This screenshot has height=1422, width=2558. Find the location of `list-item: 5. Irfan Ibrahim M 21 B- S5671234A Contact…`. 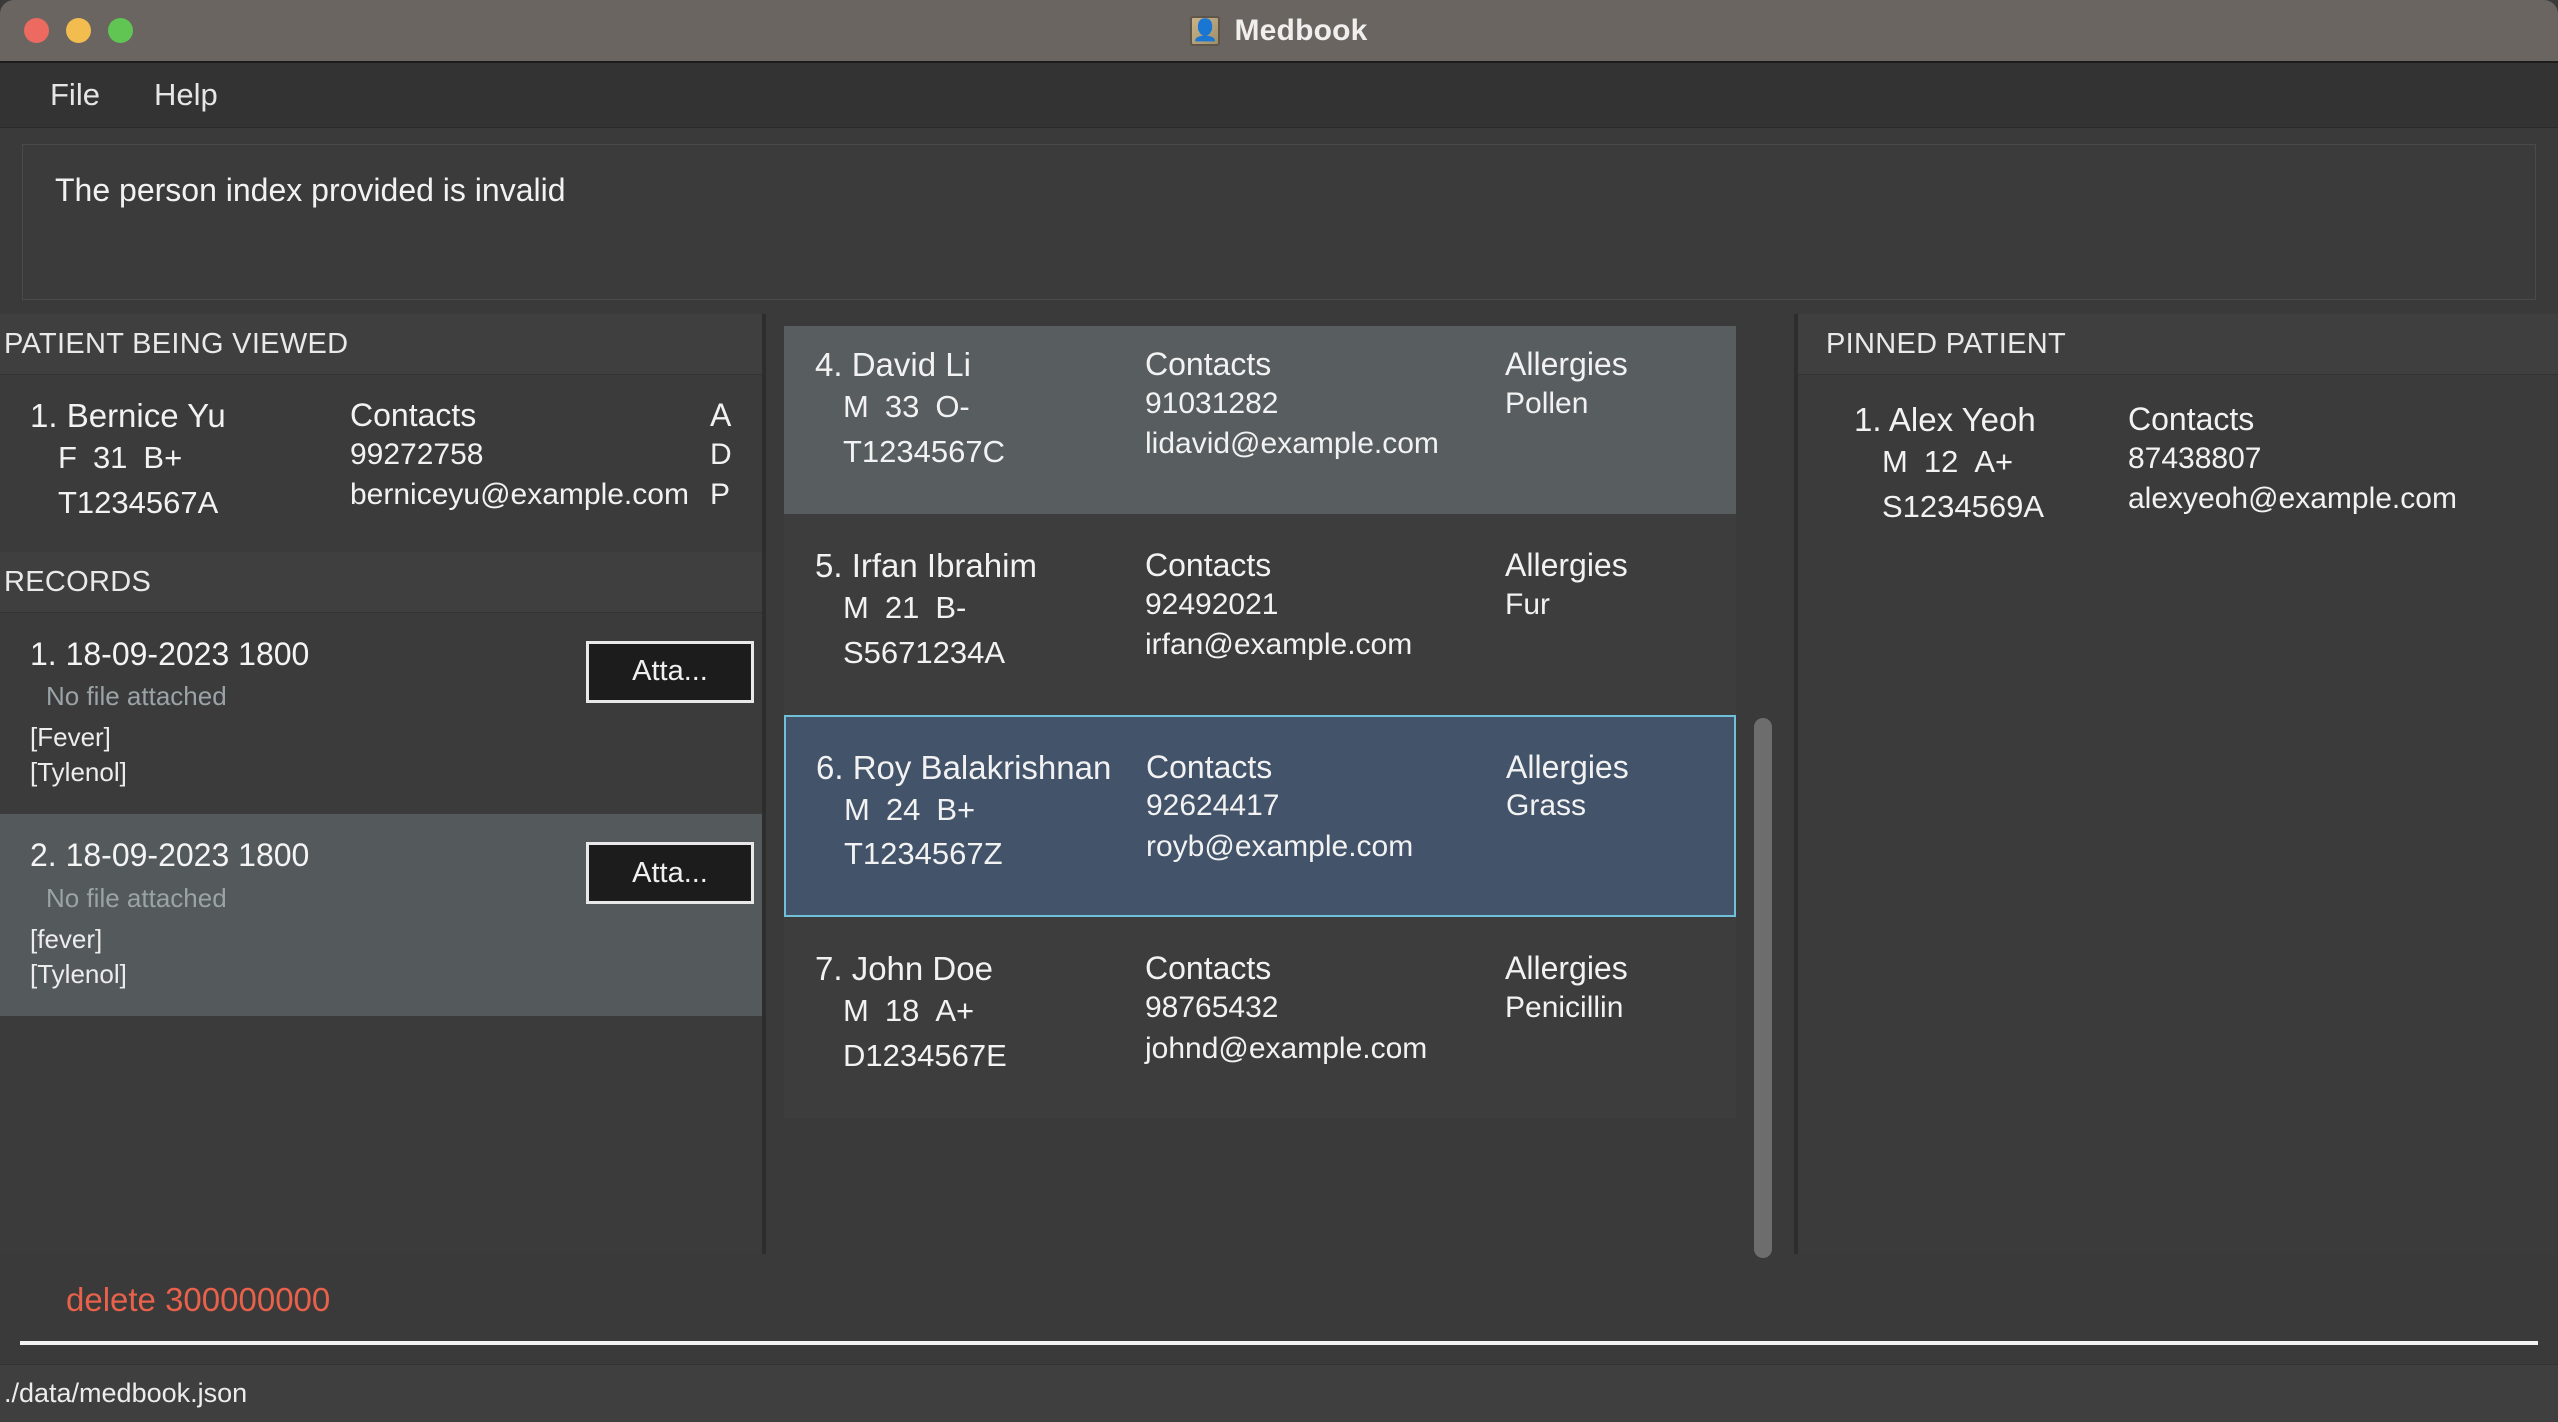

list-item: 5. Irfan Ibrahim M 21 B- S5671234A Contact… is located at coordinates (1260, 614).